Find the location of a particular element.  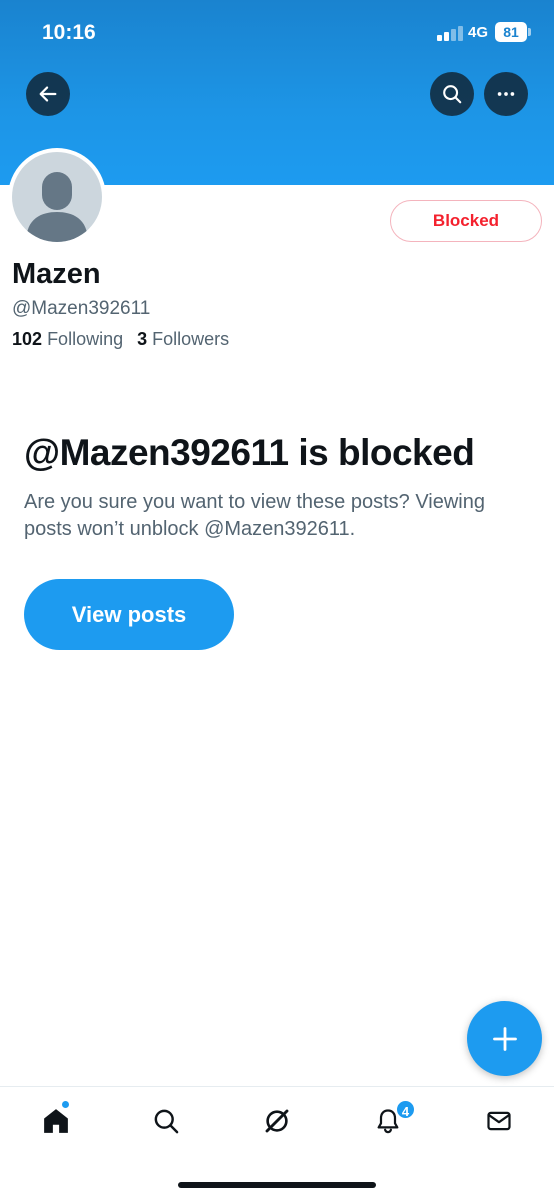

following-link: 102 Following is located at coordinates (67, 339).